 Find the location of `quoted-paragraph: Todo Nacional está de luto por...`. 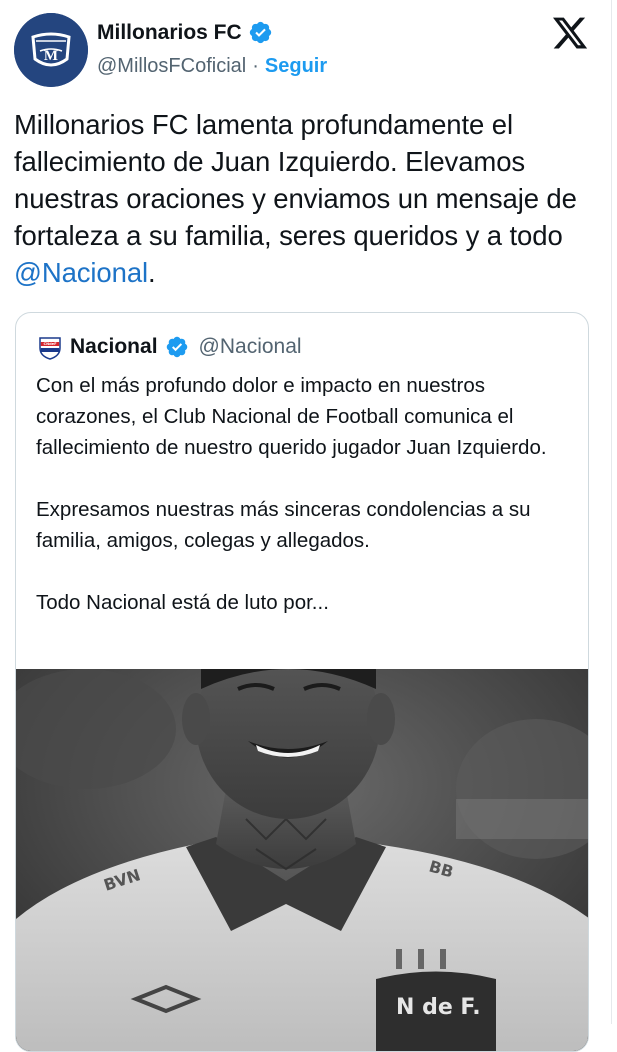

quoted-paragraph: Todo Nacional está de luto por... is located at coordinates (182, 602).